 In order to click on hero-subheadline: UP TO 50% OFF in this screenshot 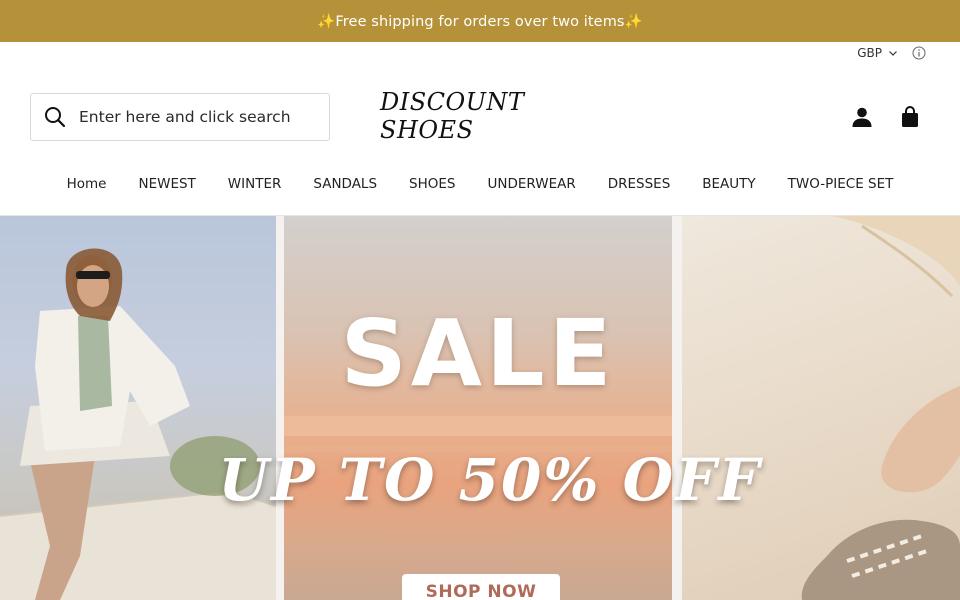, I will do `click(490, 480)`.